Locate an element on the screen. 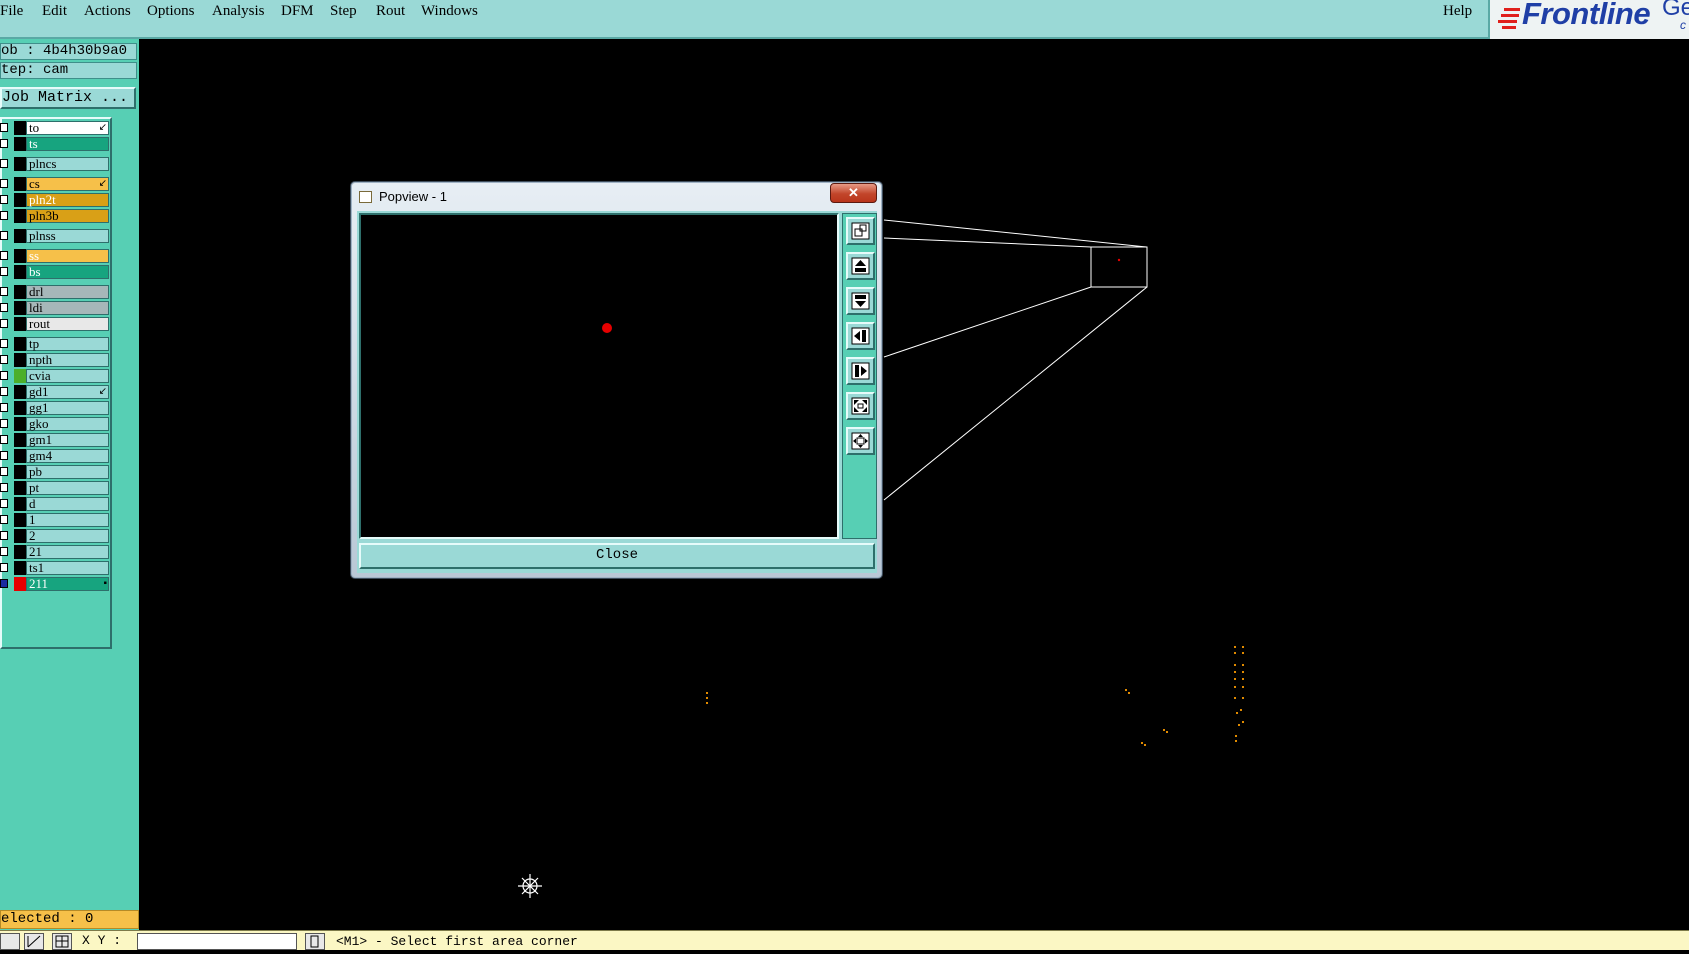 This screenshot has height=954, width=1689. zoom-out-icon is located at coordinates (860, 406).